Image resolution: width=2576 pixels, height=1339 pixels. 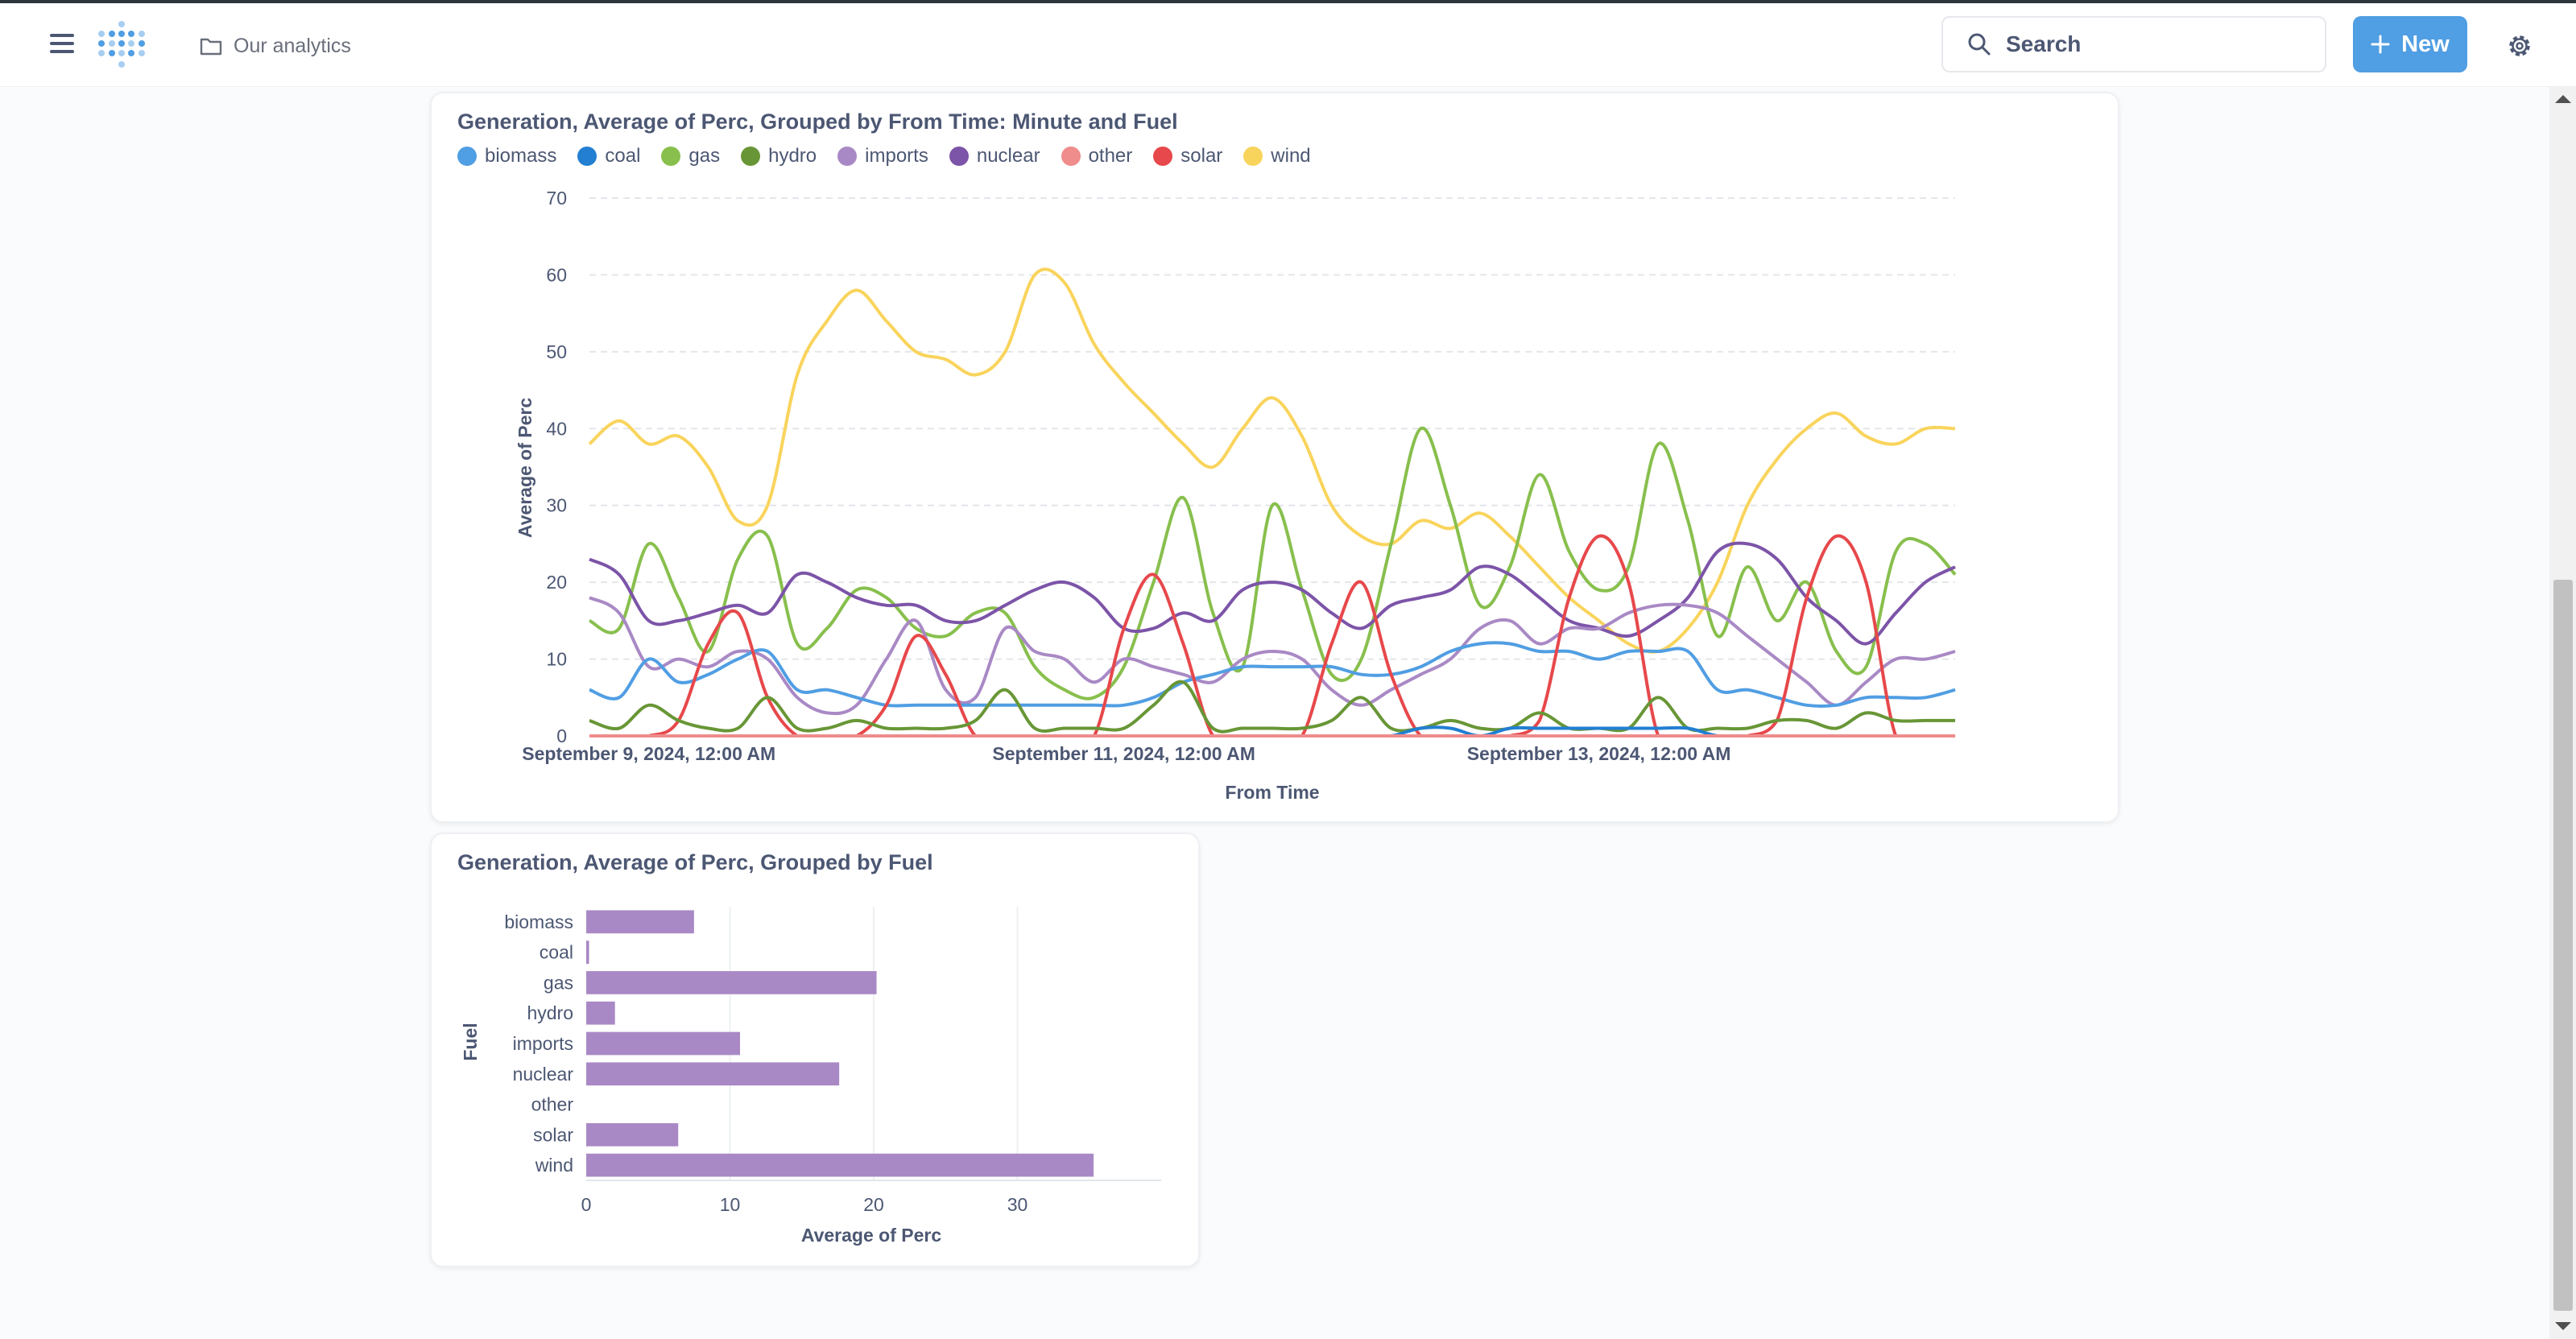 What do you see at coordinates (2563, 1326) in the screenshot?
I see `scroll-down-arrow-icon` at bounding box center [2563, 1326].